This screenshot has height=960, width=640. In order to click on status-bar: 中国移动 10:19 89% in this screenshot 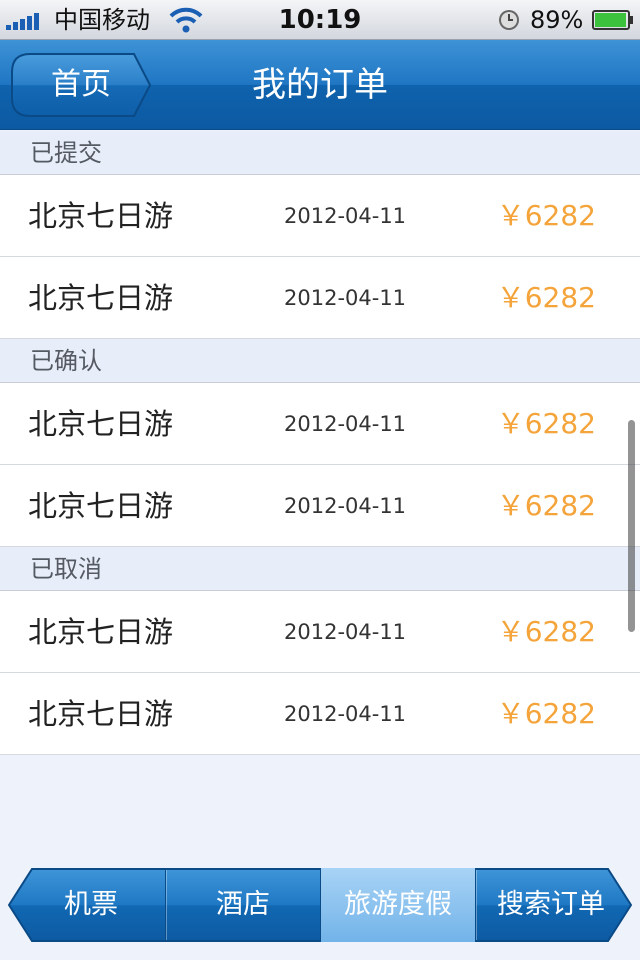, I will do `click(320, 20)`.